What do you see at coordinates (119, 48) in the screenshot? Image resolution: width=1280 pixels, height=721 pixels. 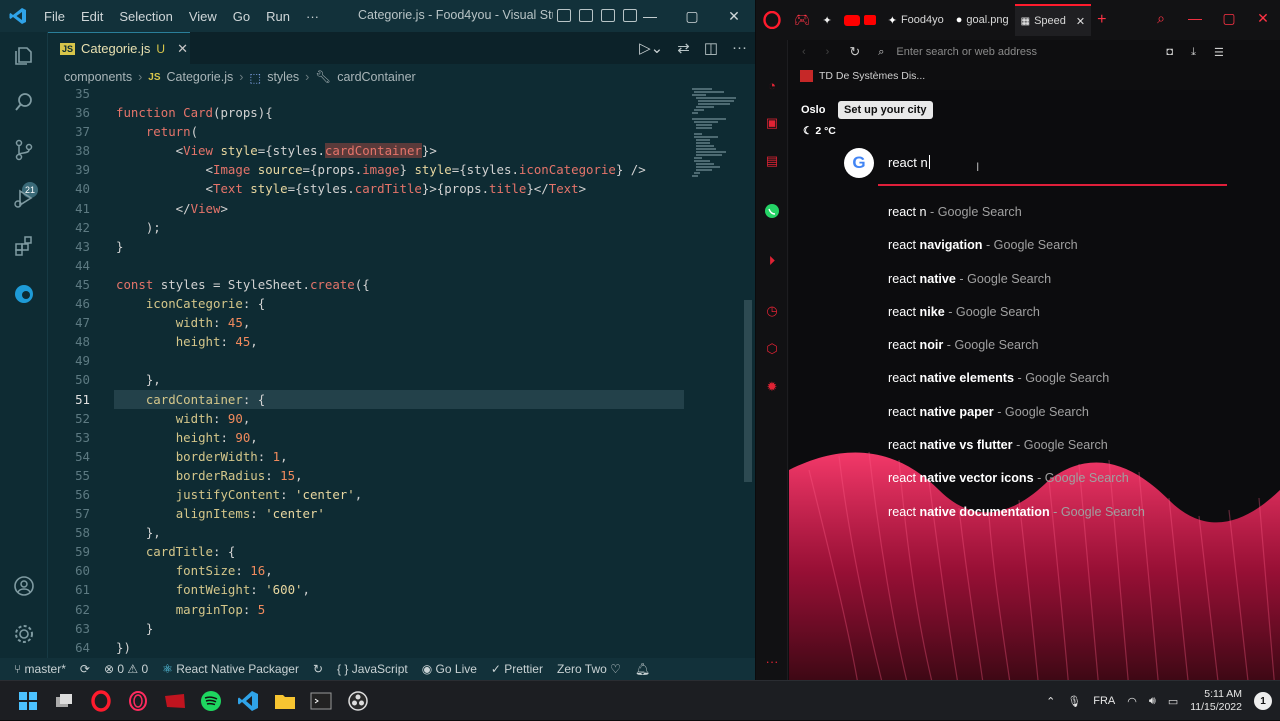 I see `tab-categorie-js: JS Categorie.js U ✕` at bounding box center [119, 48].